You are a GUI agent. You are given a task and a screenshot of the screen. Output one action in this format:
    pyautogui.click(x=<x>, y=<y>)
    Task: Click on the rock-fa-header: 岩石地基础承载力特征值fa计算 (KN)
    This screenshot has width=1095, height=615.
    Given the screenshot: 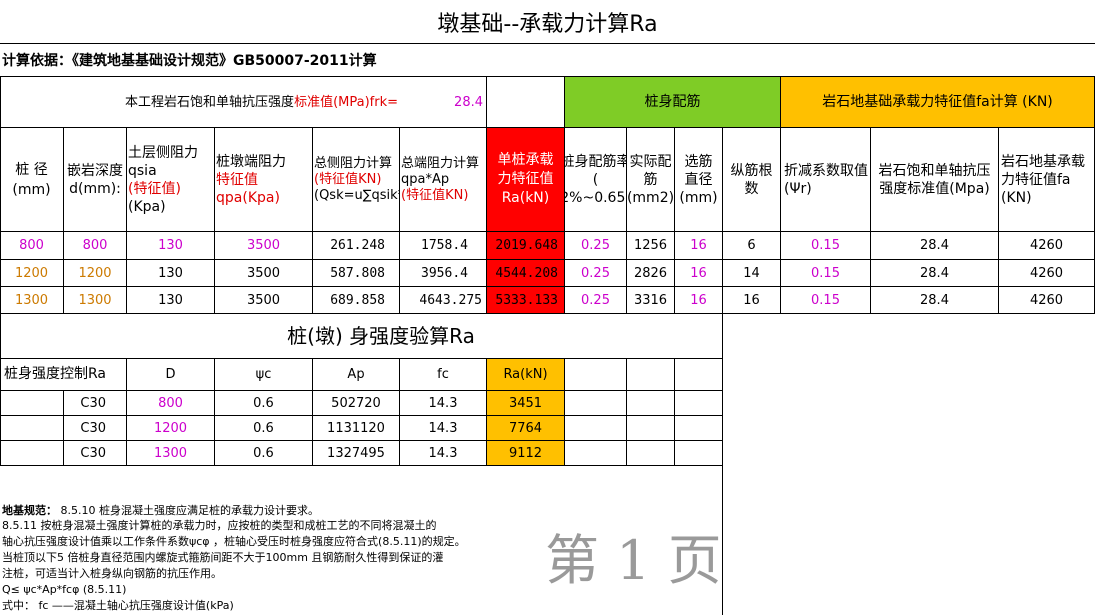 What is the action you would take?
    pyautogui.click(x=938, y=102)
    